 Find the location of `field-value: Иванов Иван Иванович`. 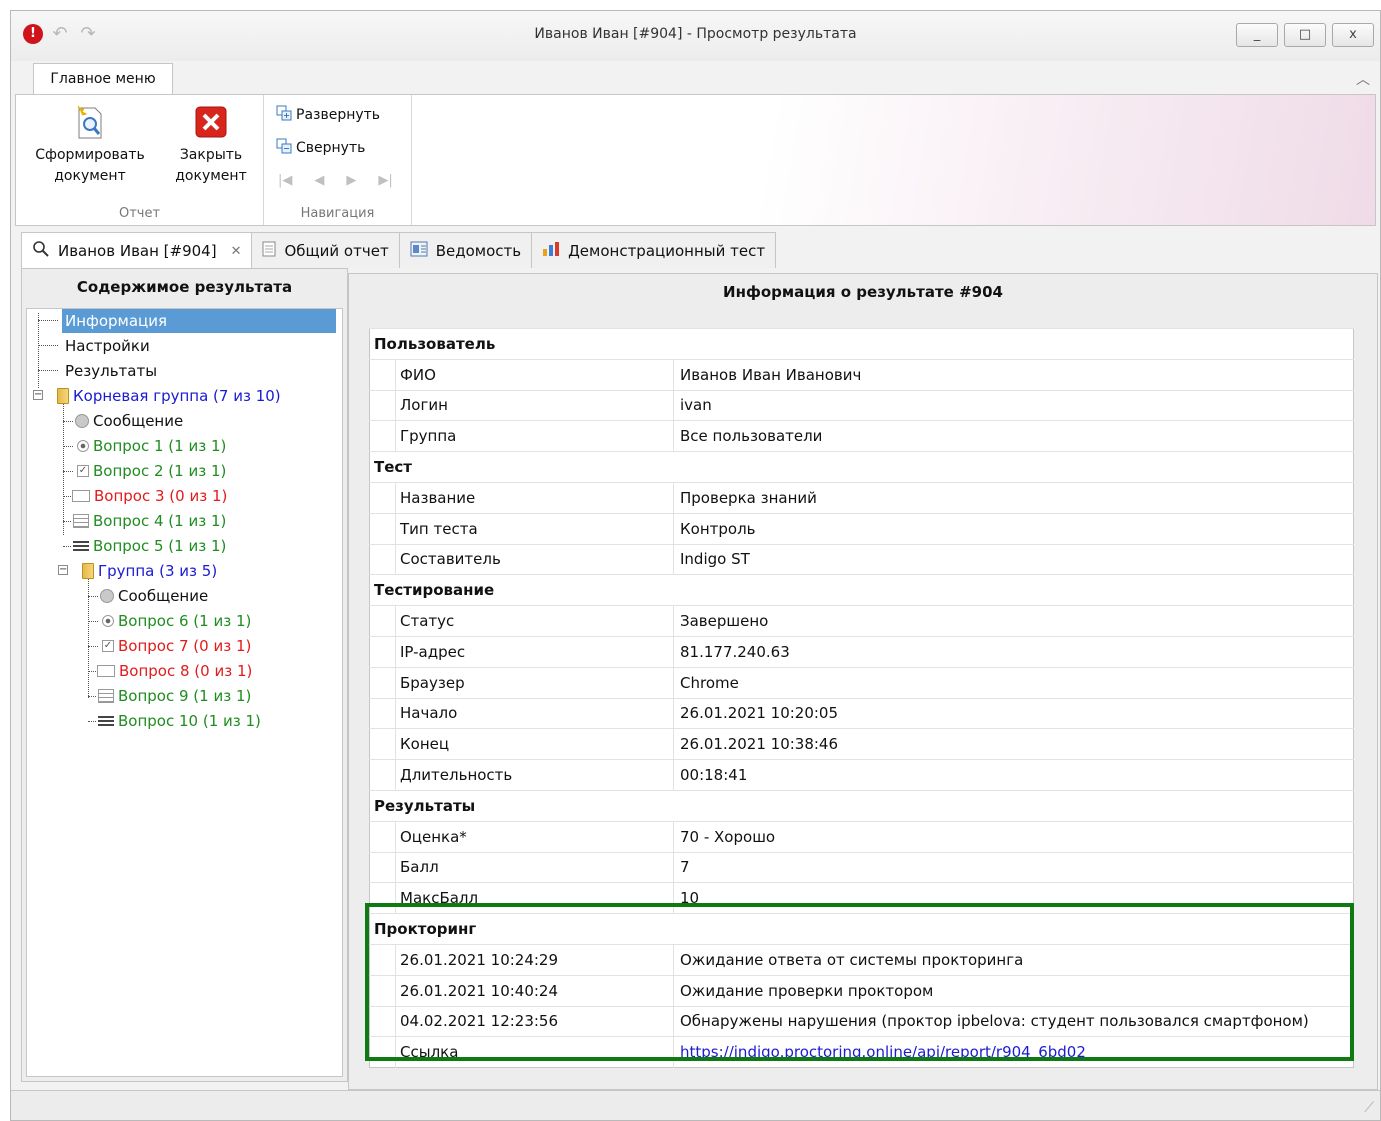

field-value: Иванов Иван Иванович is located at coordinates (1013, 374).